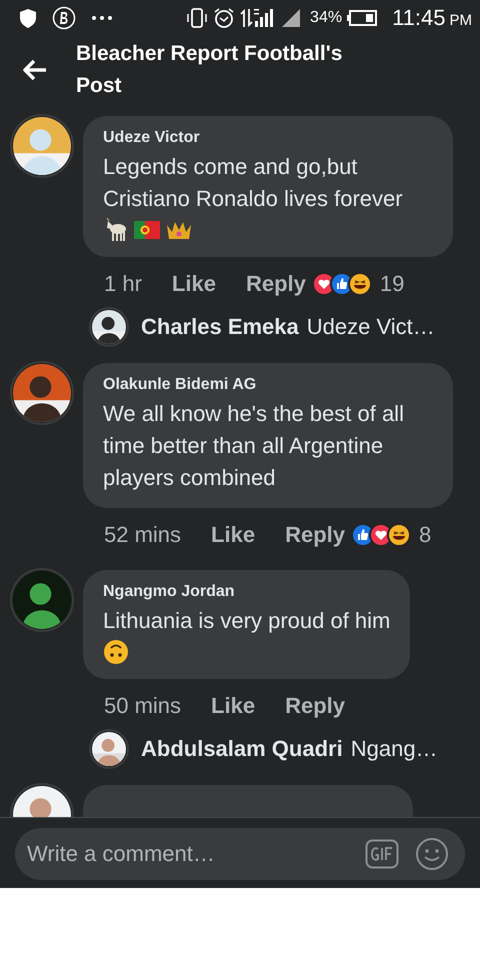  Describe the element at coordinates (102, 18) in the screenshot. I see `more-icon` at that location.